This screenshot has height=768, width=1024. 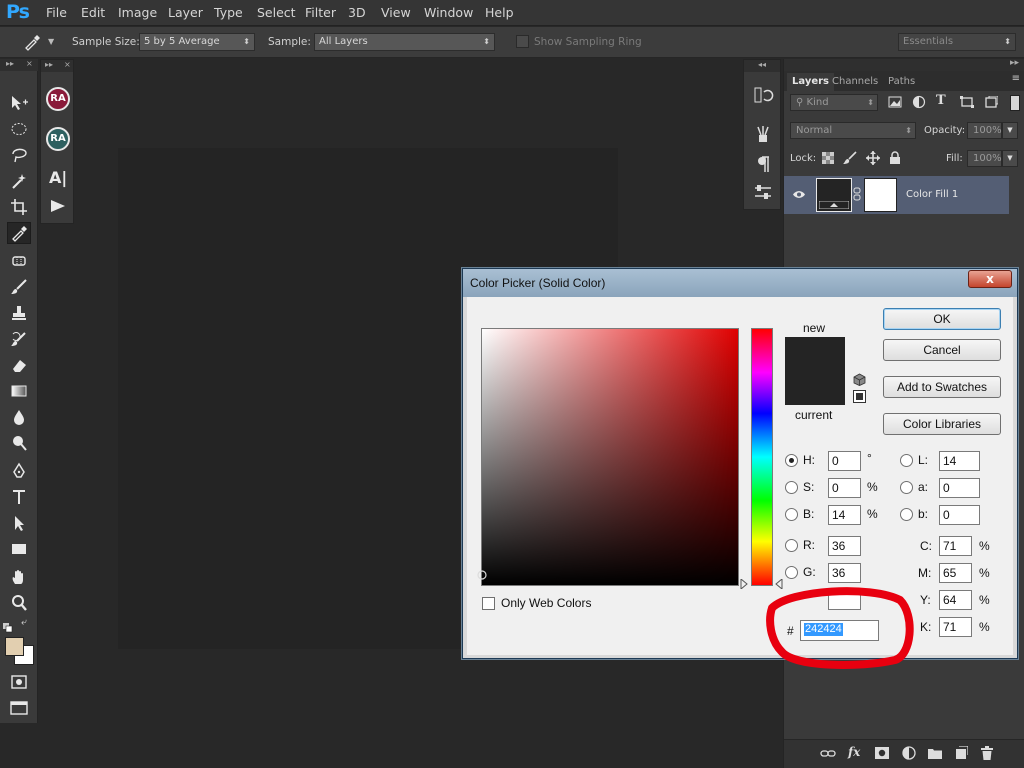 What do you see at coordinates (58, 177) in the screenshot?
I see `character-panel-icon: A|` at bounding box center [58, 177].